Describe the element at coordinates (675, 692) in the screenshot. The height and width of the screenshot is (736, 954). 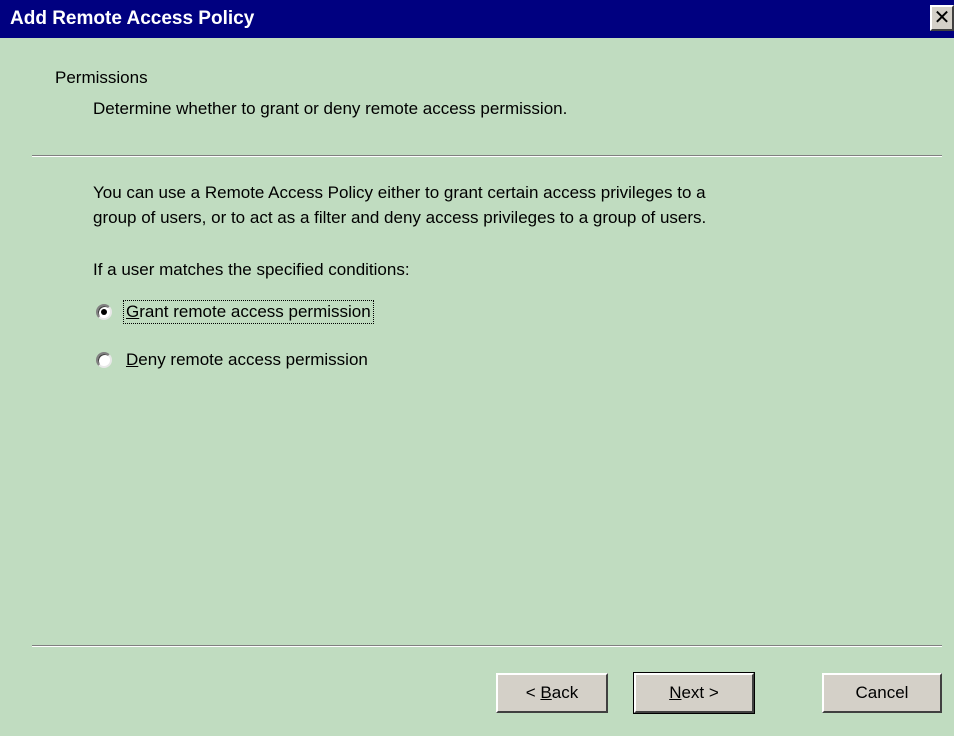
I see `next-mnemonic: N` at that location.